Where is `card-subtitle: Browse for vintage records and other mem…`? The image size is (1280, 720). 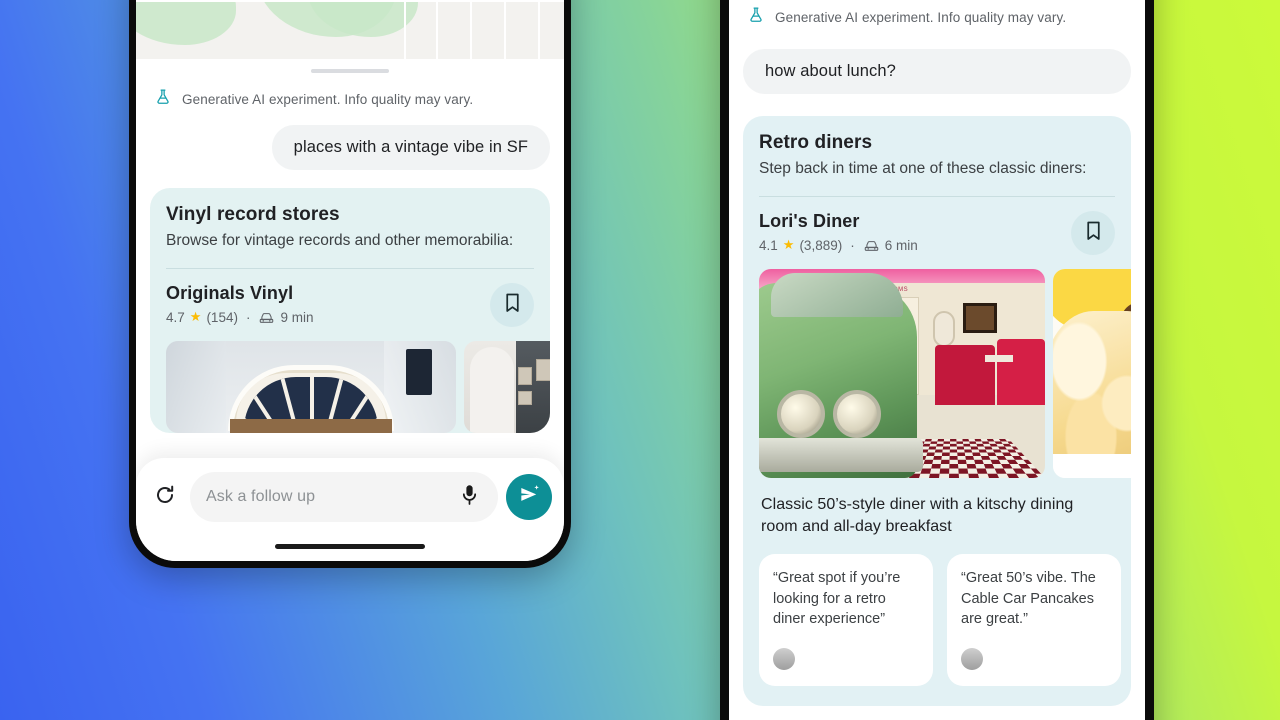 card-subtitle: Browse for vintage records and other mem… is located at coordinates (340, 240).